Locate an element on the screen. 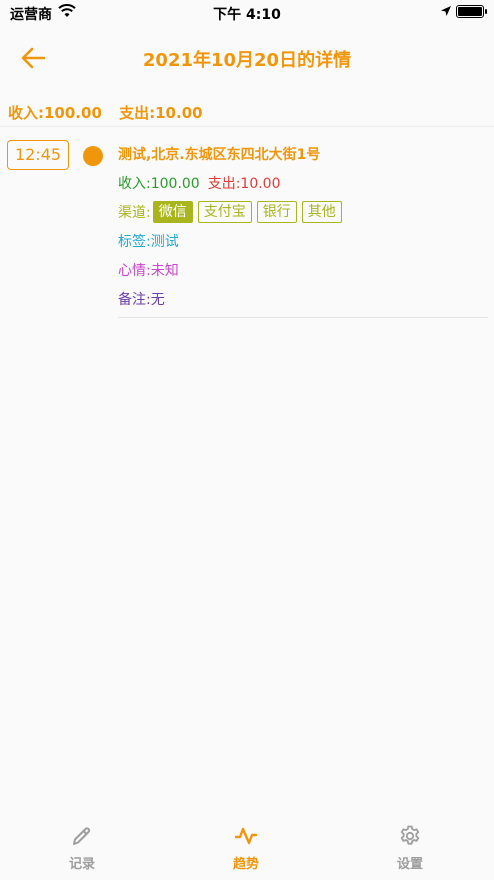  nav-bar: 2021年10月20日的详情 is located at coordinates (247, 58).